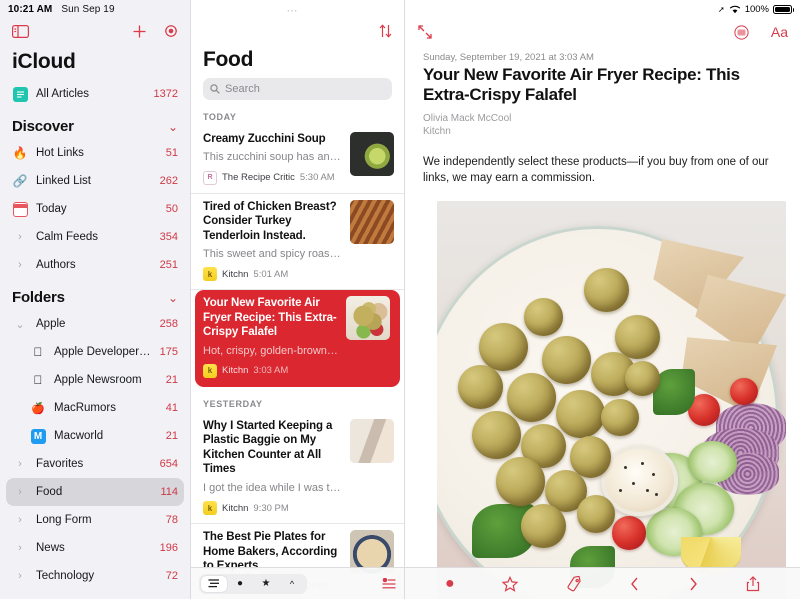 The height and width of the screenshot is (599, 800). I want to click on sidebar-item-label: Authors, so click(56, 265).